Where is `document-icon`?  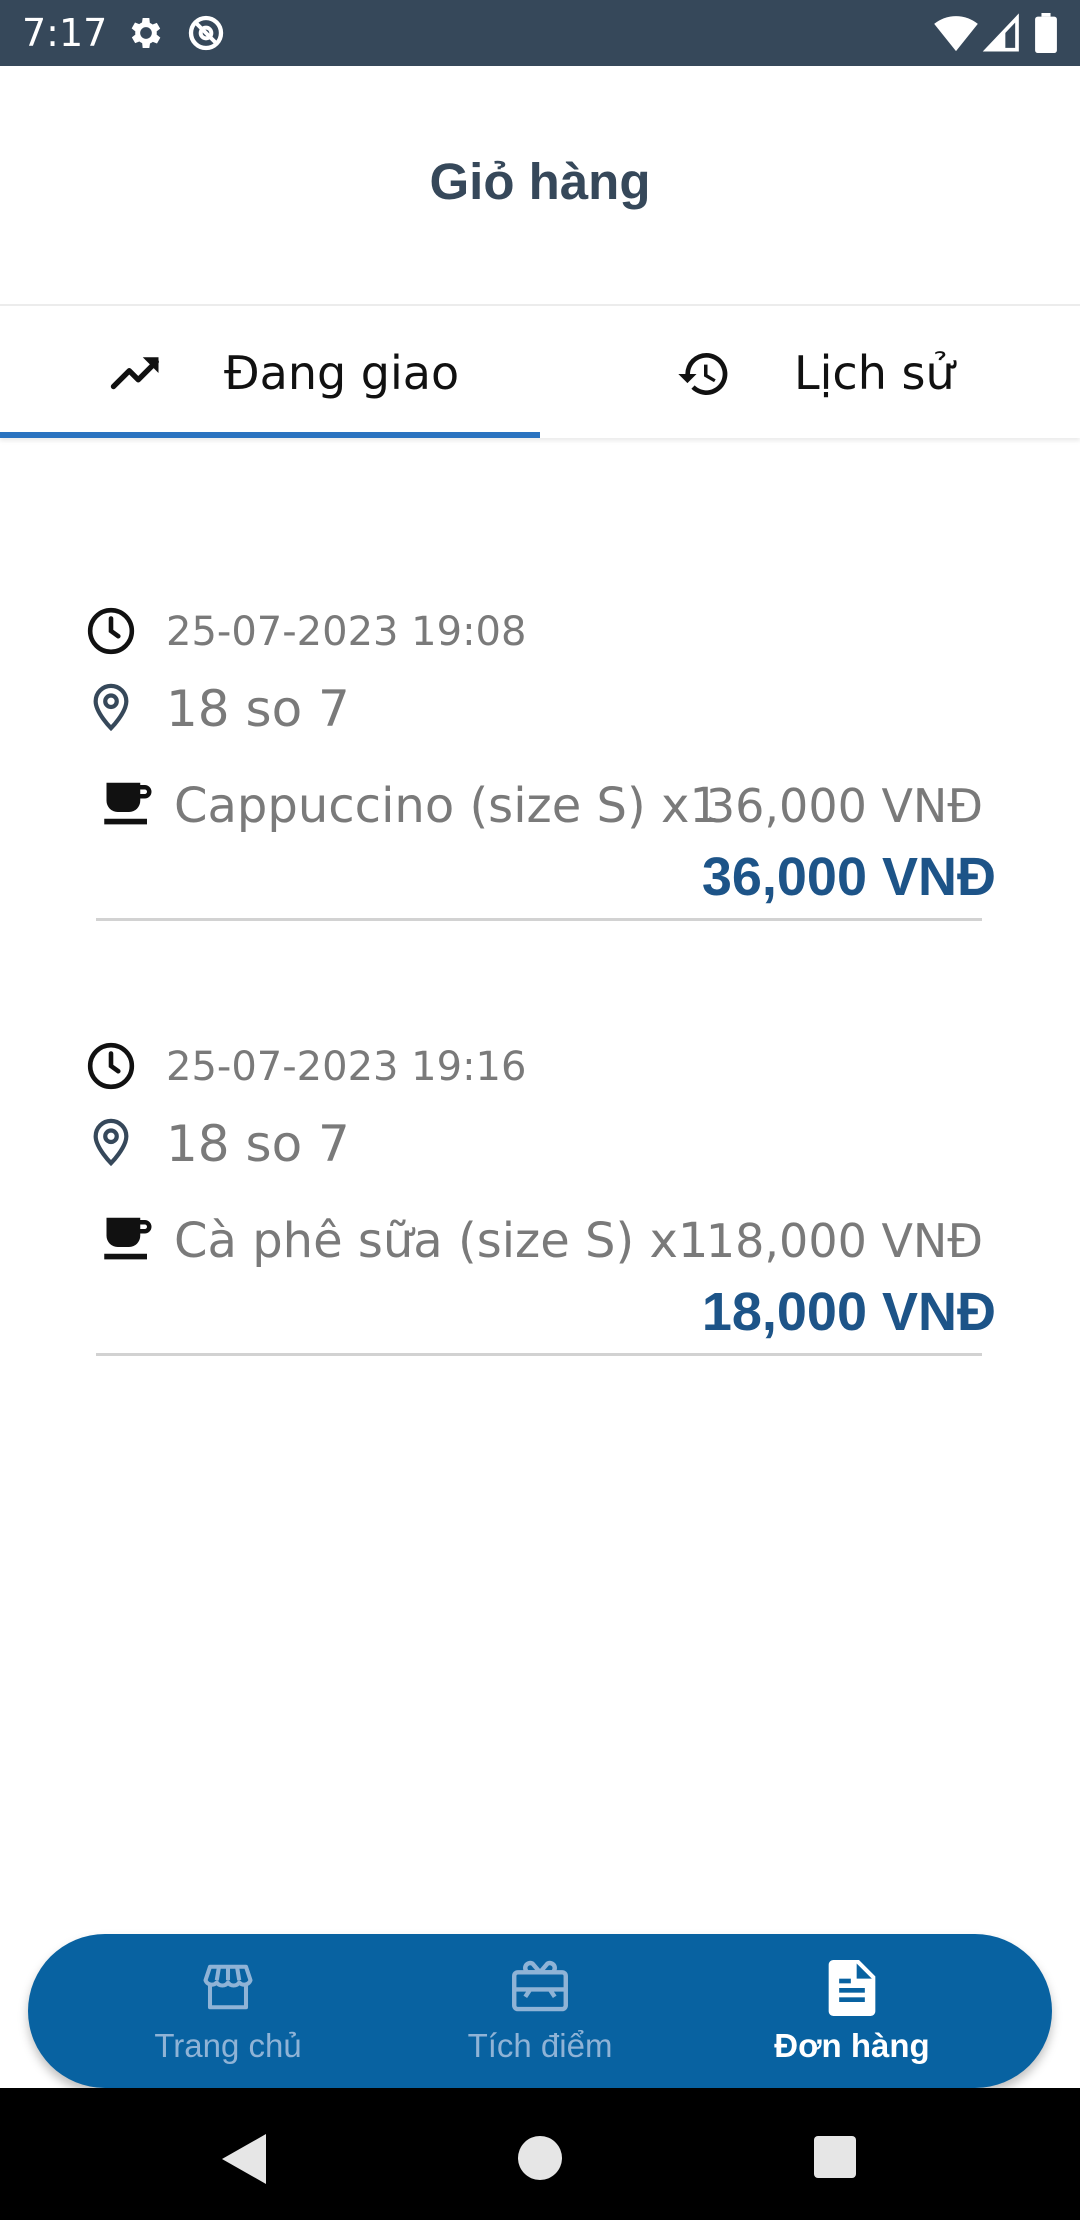 document-icon is located at coordinates (852, 1990).